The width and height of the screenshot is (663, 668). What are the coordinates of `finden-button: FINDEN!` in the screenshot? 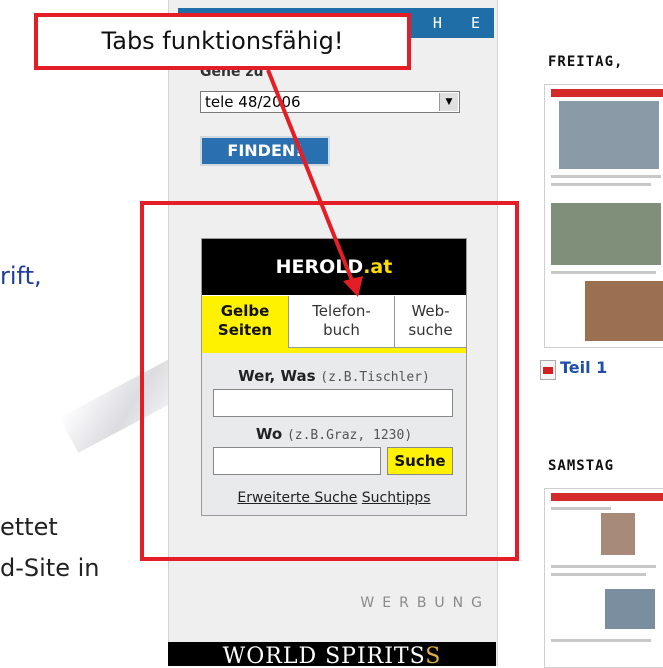 It's located at (265, 151).